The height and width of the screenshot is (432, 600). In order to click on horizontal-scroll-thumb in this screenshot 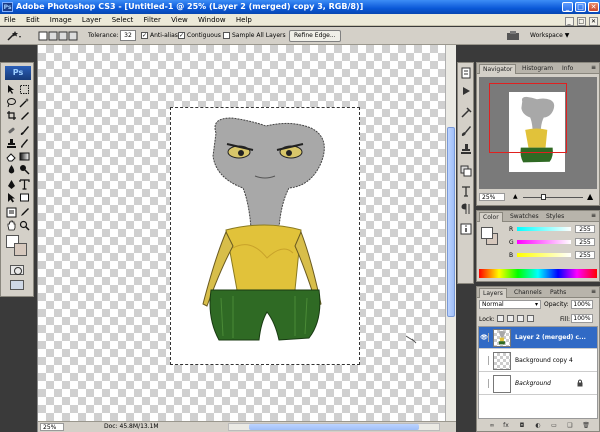, I will do `click(334, 427)`.